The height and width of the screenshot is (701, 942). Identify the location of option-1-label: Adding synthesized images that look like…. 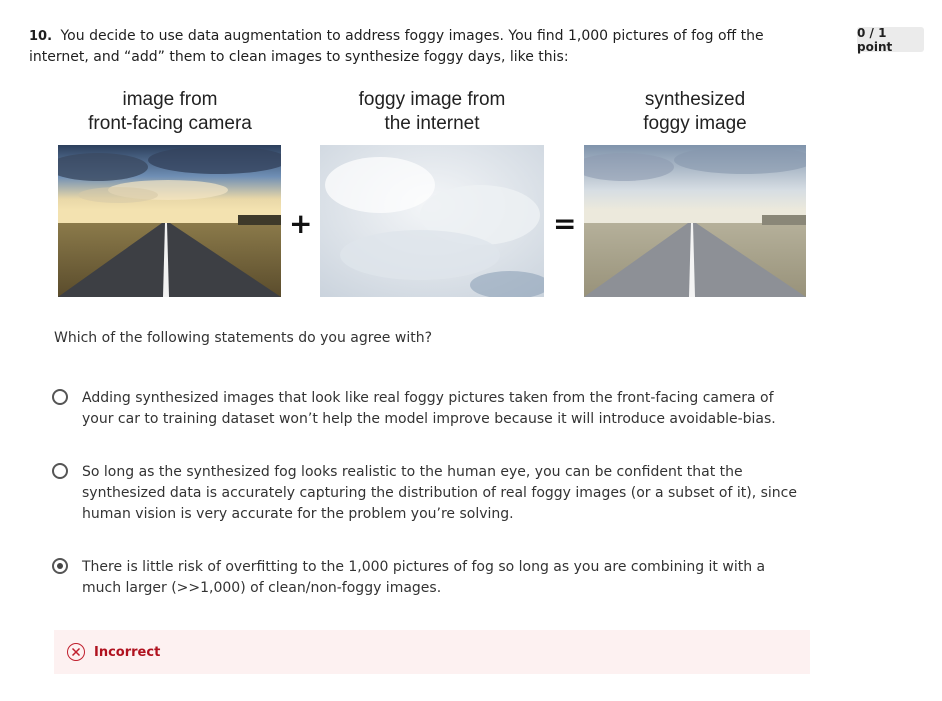
(429, 408).